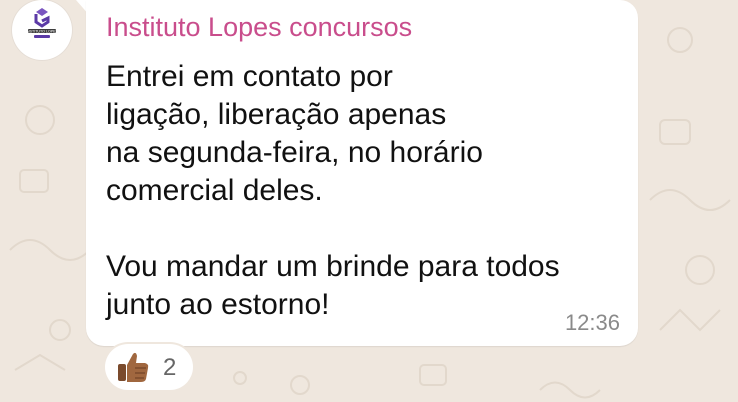 The image size is (738, 402). What do you see at coordinates (592, 322) in the screenshot?
I see `message-time: 12:36` at bounding box center [592, 322].